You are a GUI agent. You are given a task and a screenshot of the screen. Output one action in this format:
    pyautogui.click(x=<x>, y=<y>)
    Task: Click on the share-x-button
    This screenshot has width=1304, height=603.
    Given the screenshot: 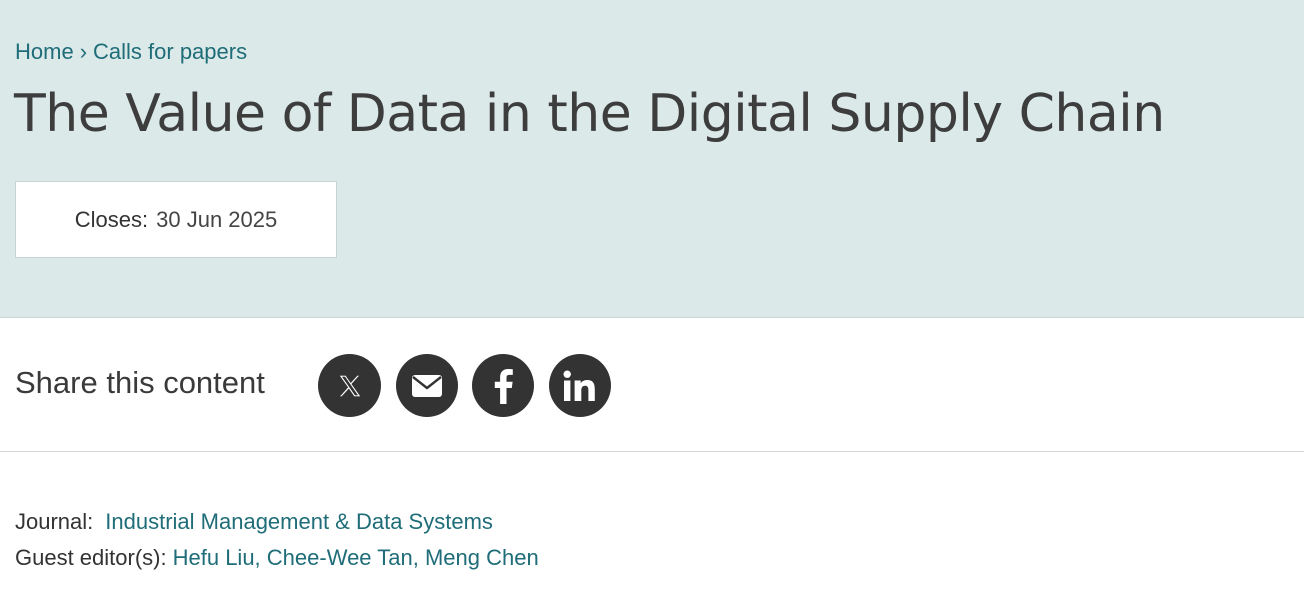 What is the action you would take?
    pyautogui.click(x=349, y=385)
    